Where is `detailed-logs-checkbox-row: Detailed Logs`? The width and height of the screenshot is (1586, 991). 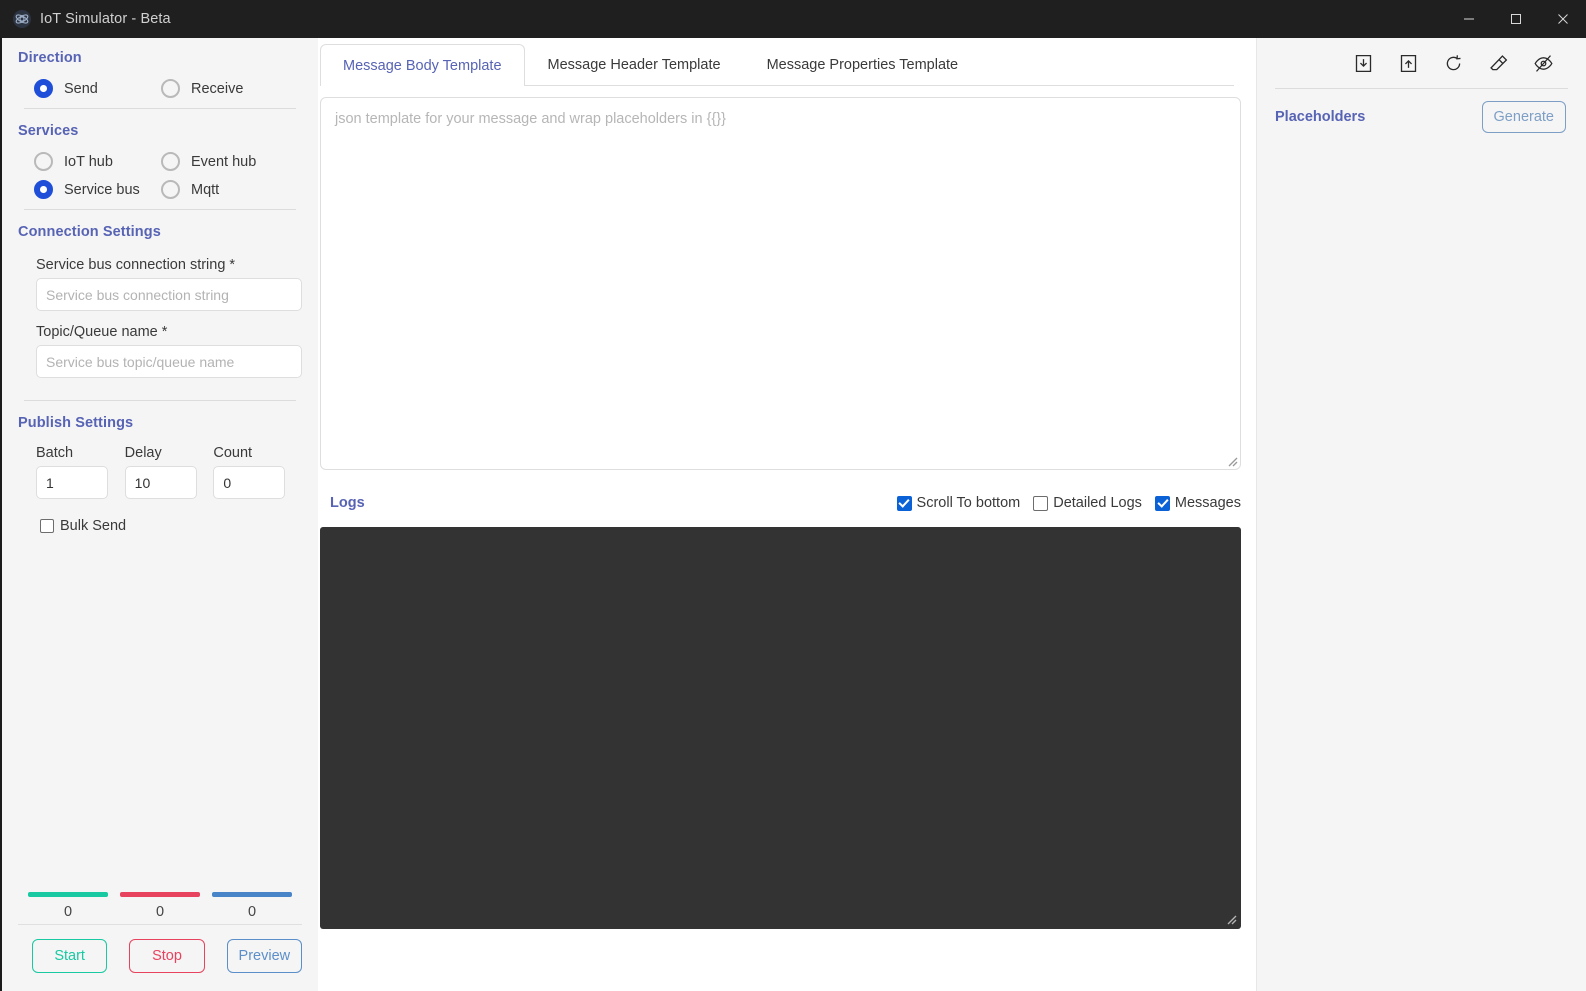
detailed-logs-checkbox-row: Detailed Logs is located at coordinates (1087, 503).